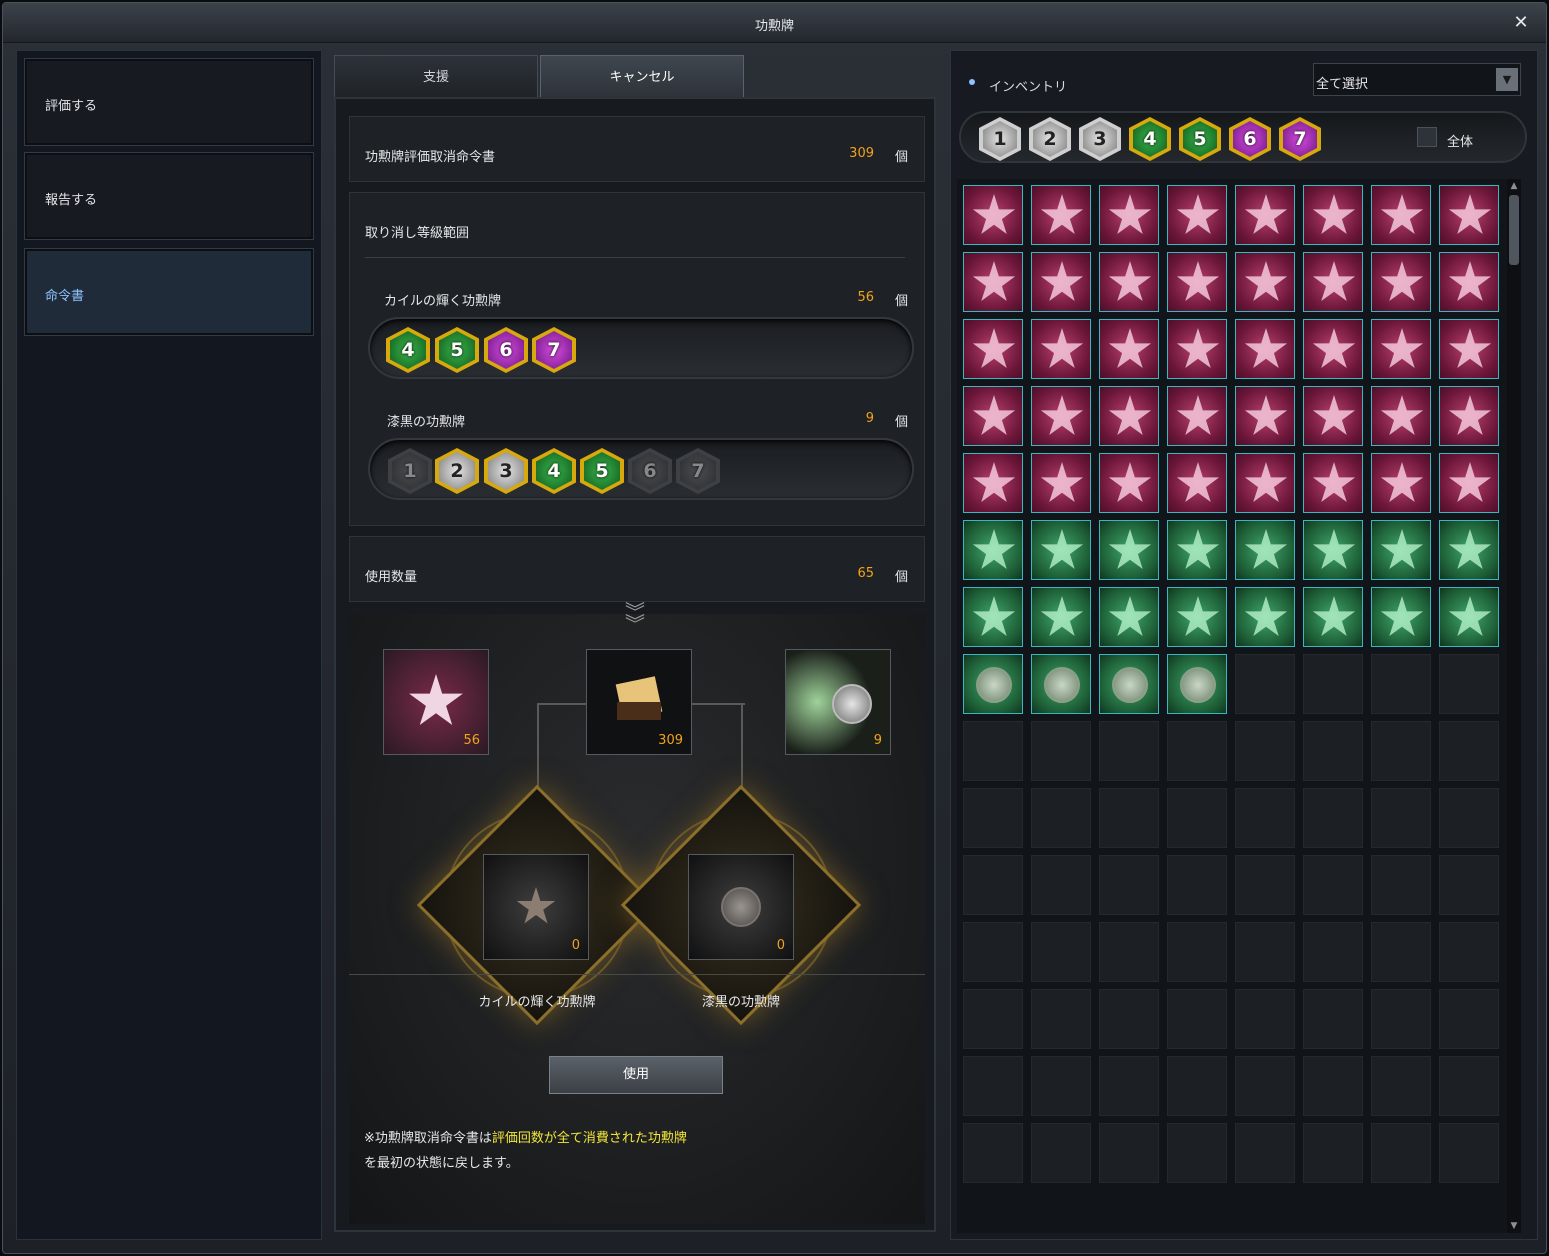  Describe the element at coordinates (1150, 139) in the screenshot. I see `filter-grade-4: 4` at that location.